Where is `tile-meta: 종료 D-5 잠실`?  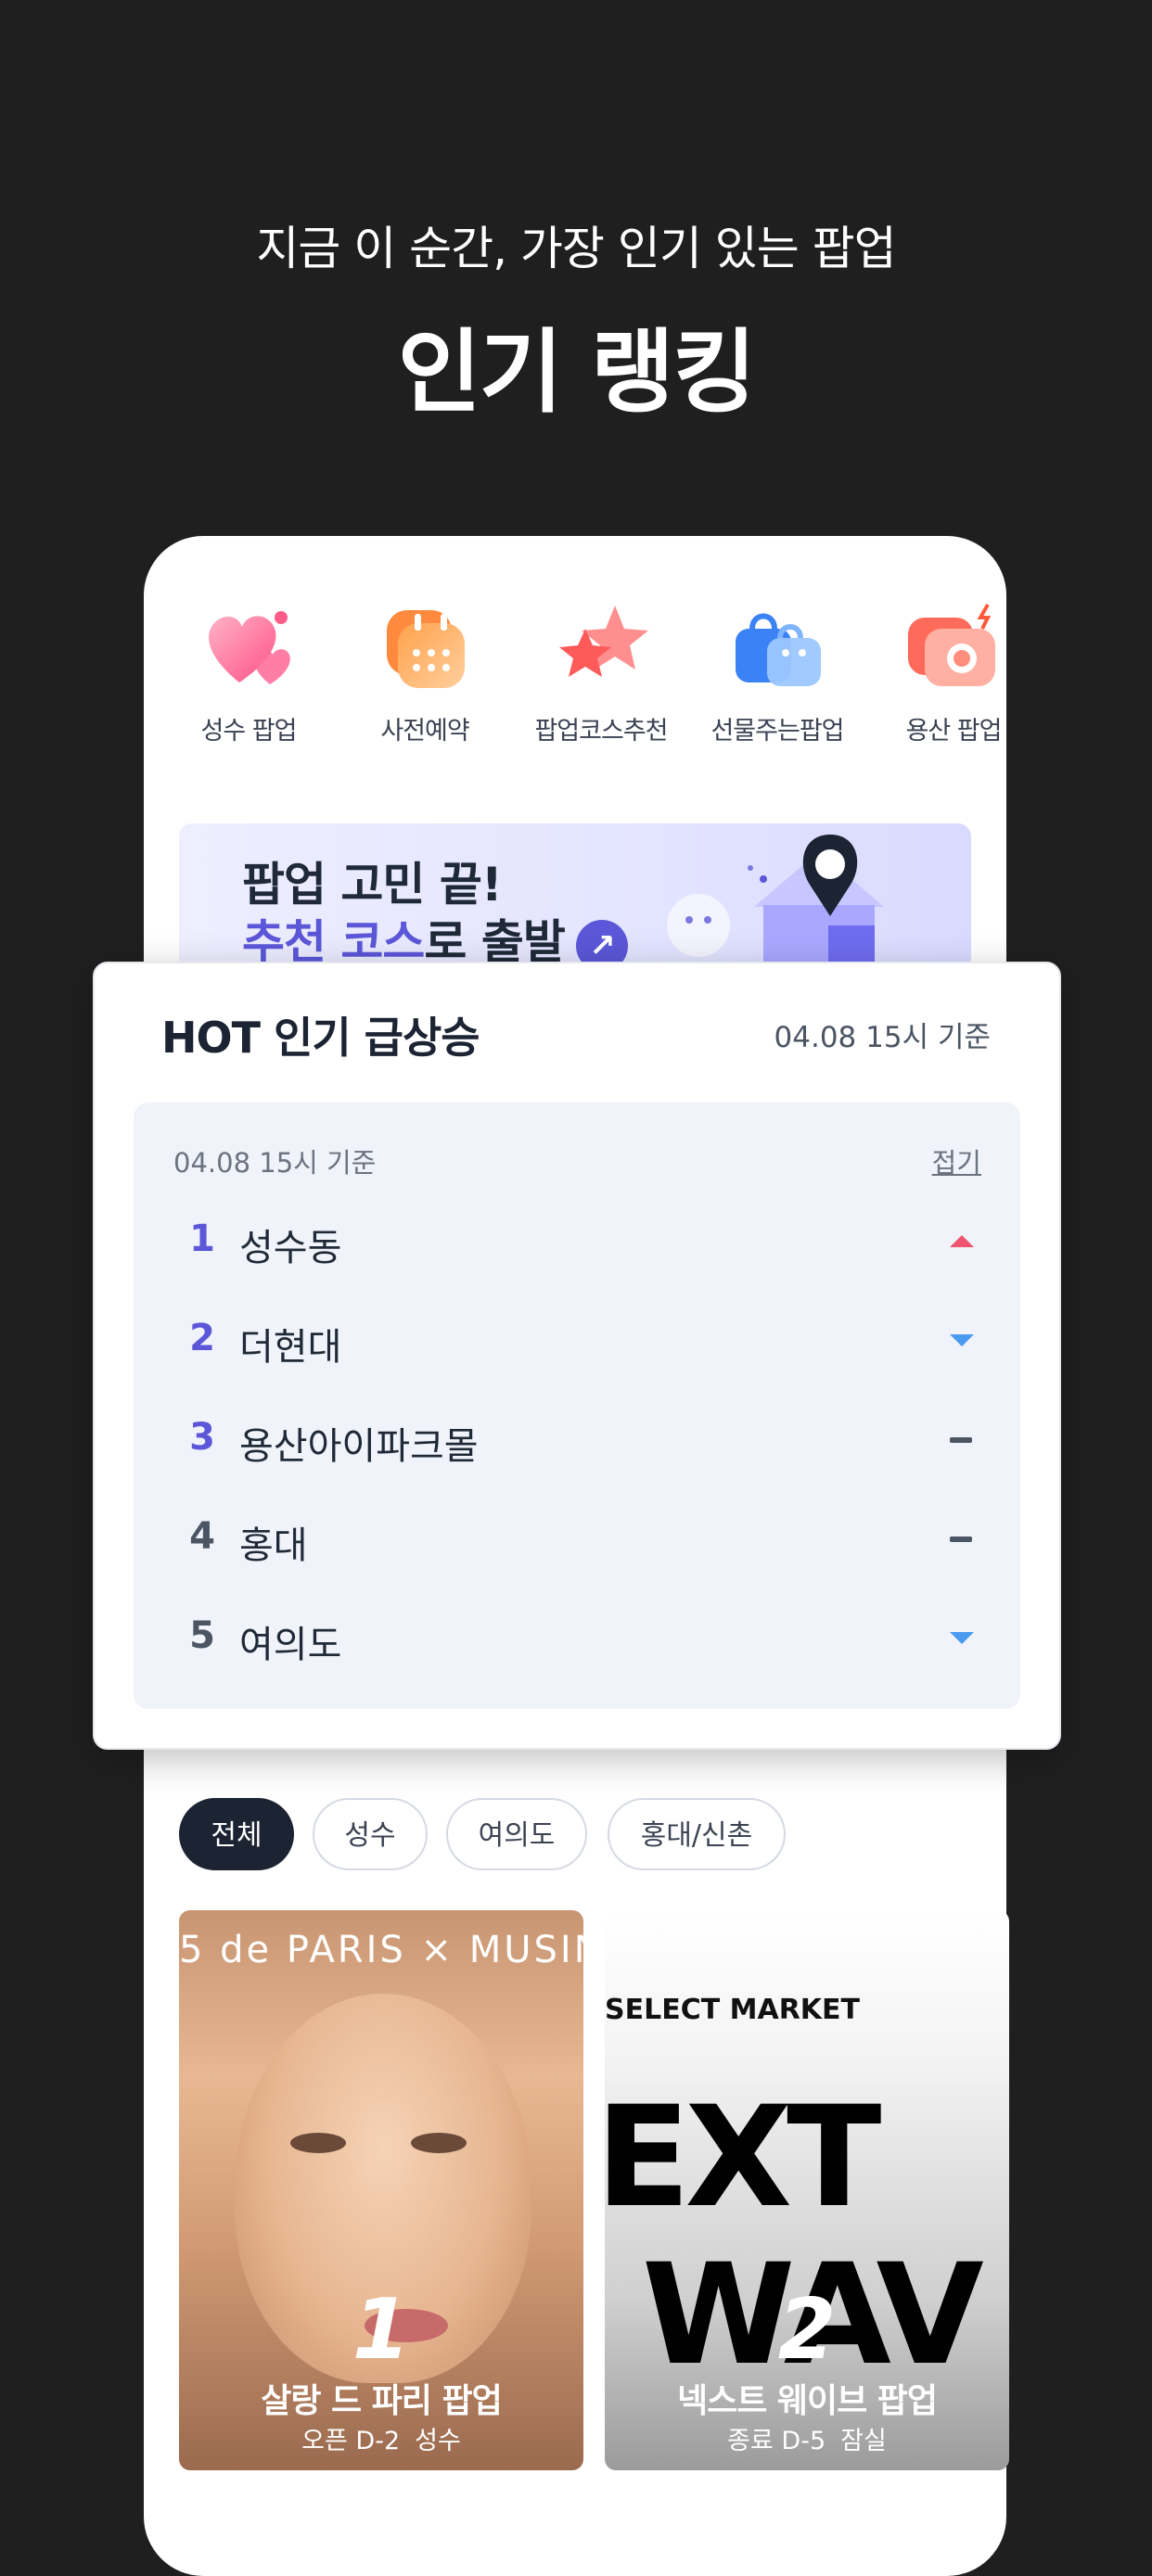
tile-meta: 종료 D-5 잠실 is located at coordinates (807, 2438).